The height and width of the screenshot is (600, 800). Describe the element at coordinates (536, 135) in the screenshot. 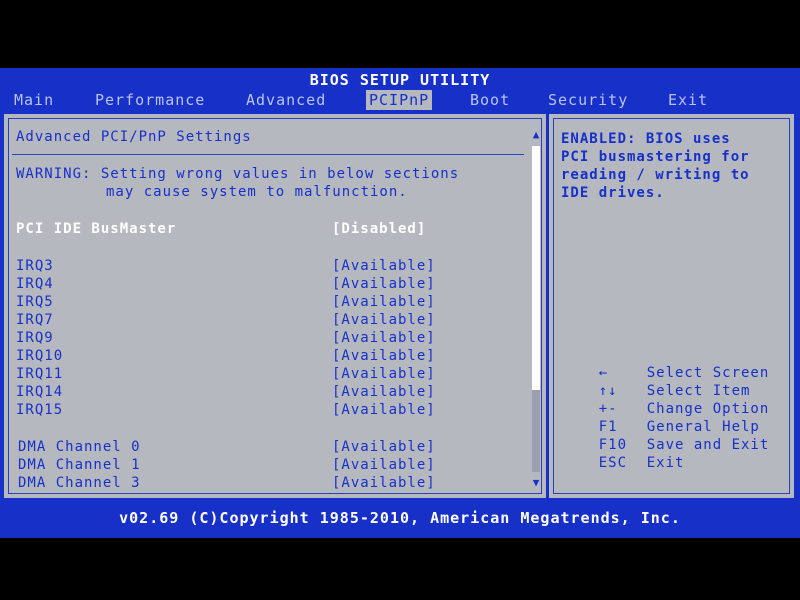

I see `scroll-up-arrow-icon: ▲` at that location.